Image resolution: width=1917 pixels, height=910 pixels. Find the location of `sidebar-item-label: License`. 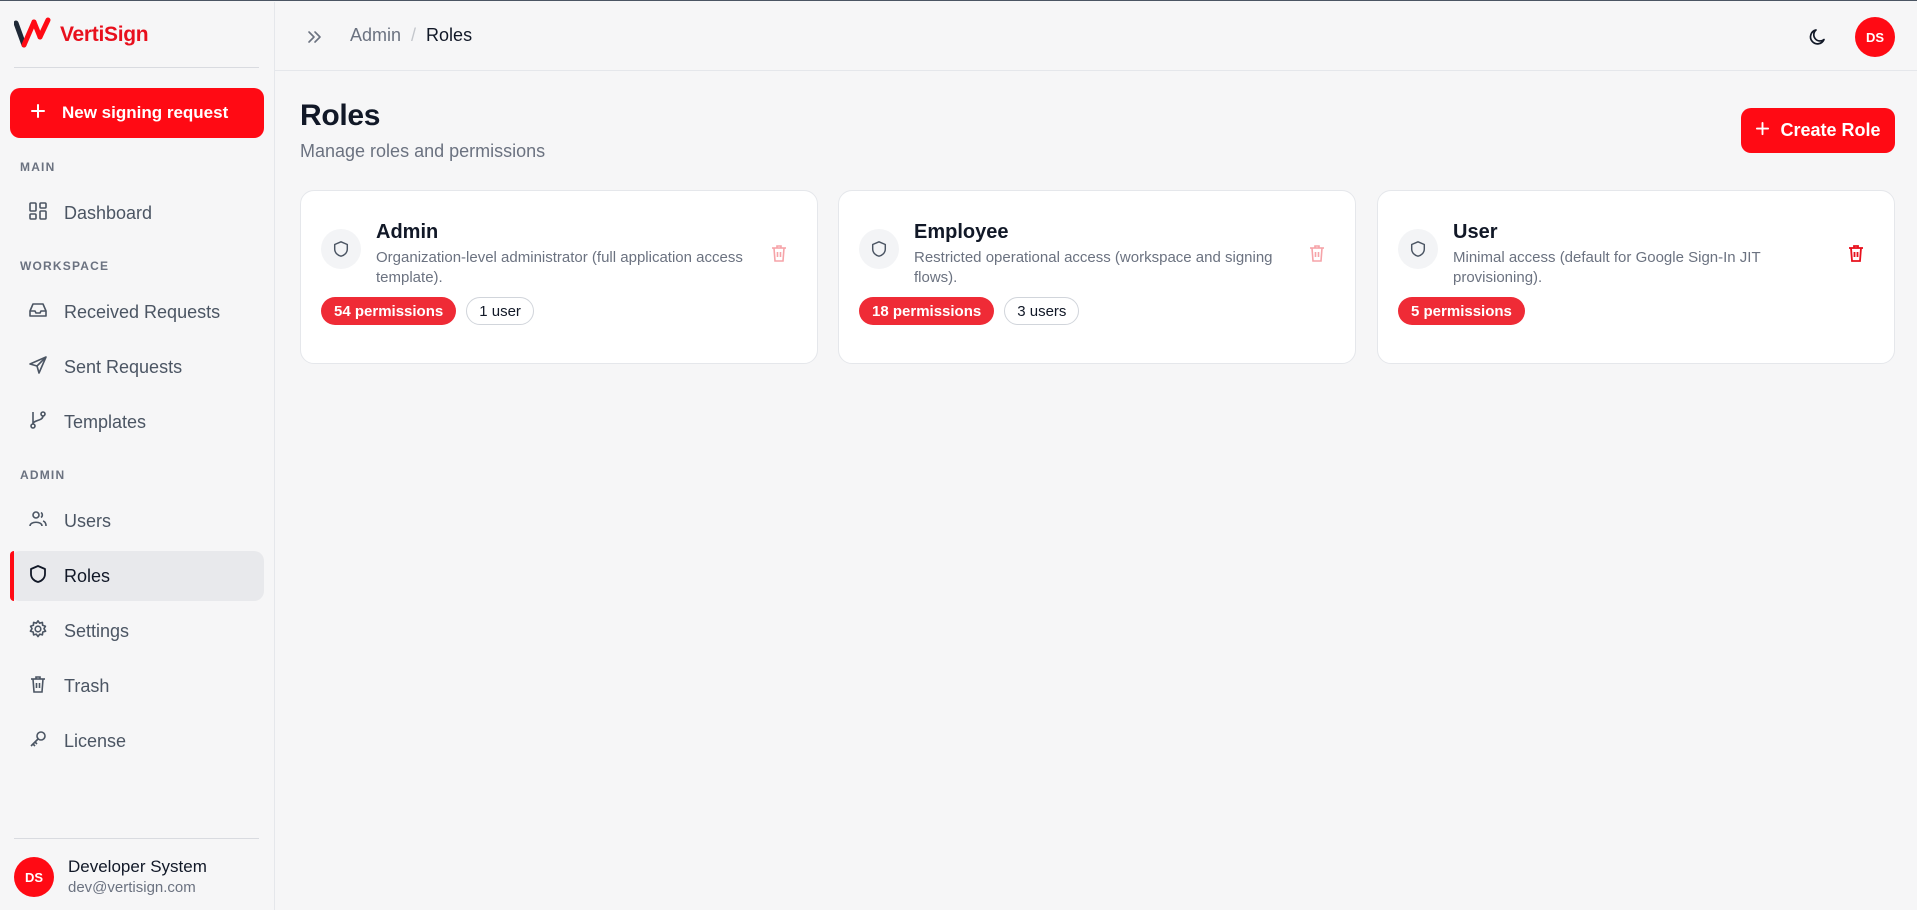

sidebar-item-label: License is located at coordinates (95, 740).